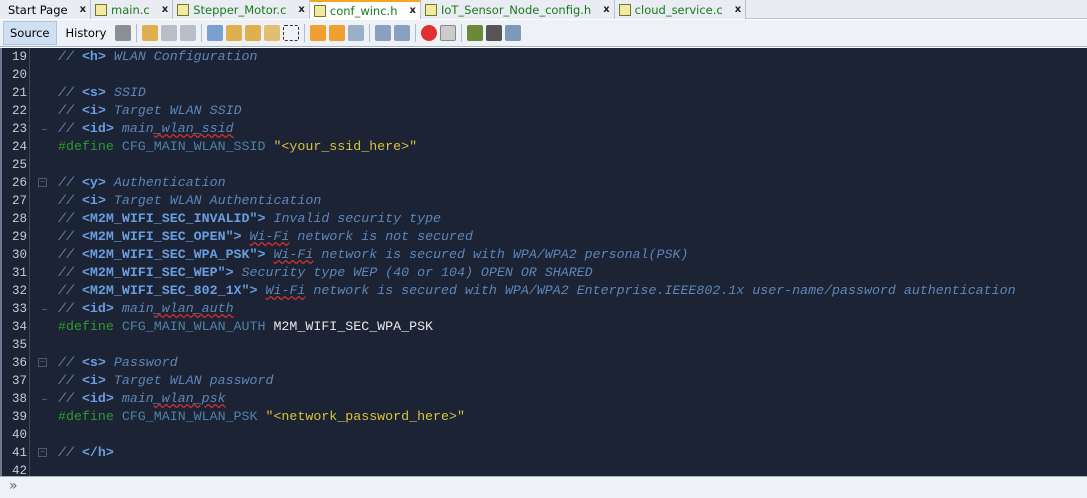  Describe the element at coordinates (544, 363) in the screenshot. I see `code-line: 36− // <s> Password` at that location.